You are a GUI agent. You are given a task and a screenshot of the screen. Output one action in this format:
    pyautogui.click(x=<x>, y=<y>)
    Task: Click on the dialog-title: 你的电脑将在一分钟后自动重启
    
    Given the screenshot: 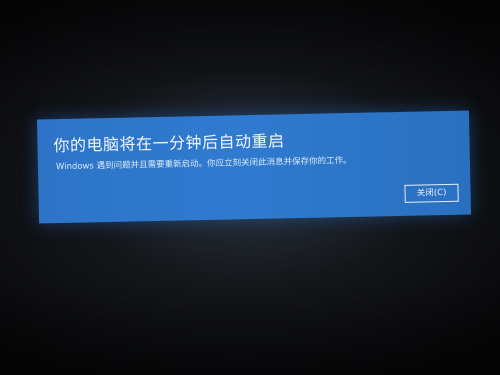 What is the action you would take?
    pyautogui.click(x=169, y=143)
    